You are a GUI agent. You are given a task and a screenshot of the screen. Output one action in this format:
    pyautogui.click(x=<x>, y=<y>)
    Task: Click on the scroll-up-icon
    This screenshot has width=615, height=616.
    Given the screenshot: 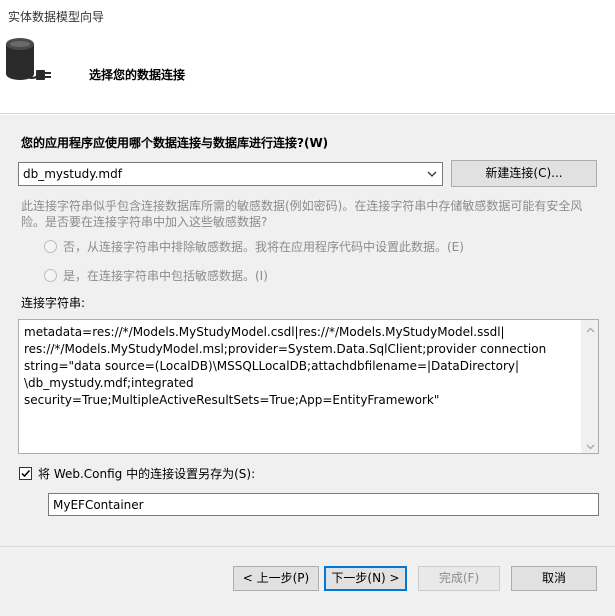 What is the action you would take?
    pyautogui.click(x=590, y=328)
    